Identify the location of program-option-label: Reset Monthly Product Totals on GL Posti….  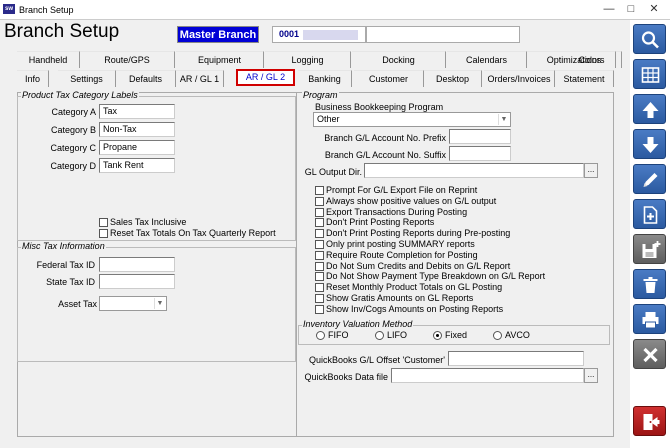
(414, 287).